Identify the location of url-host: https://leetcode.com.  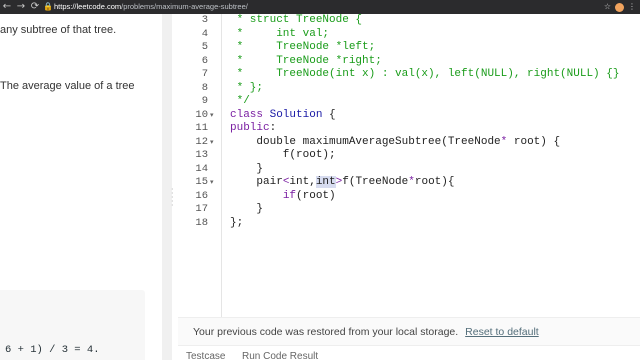
(88, 6).